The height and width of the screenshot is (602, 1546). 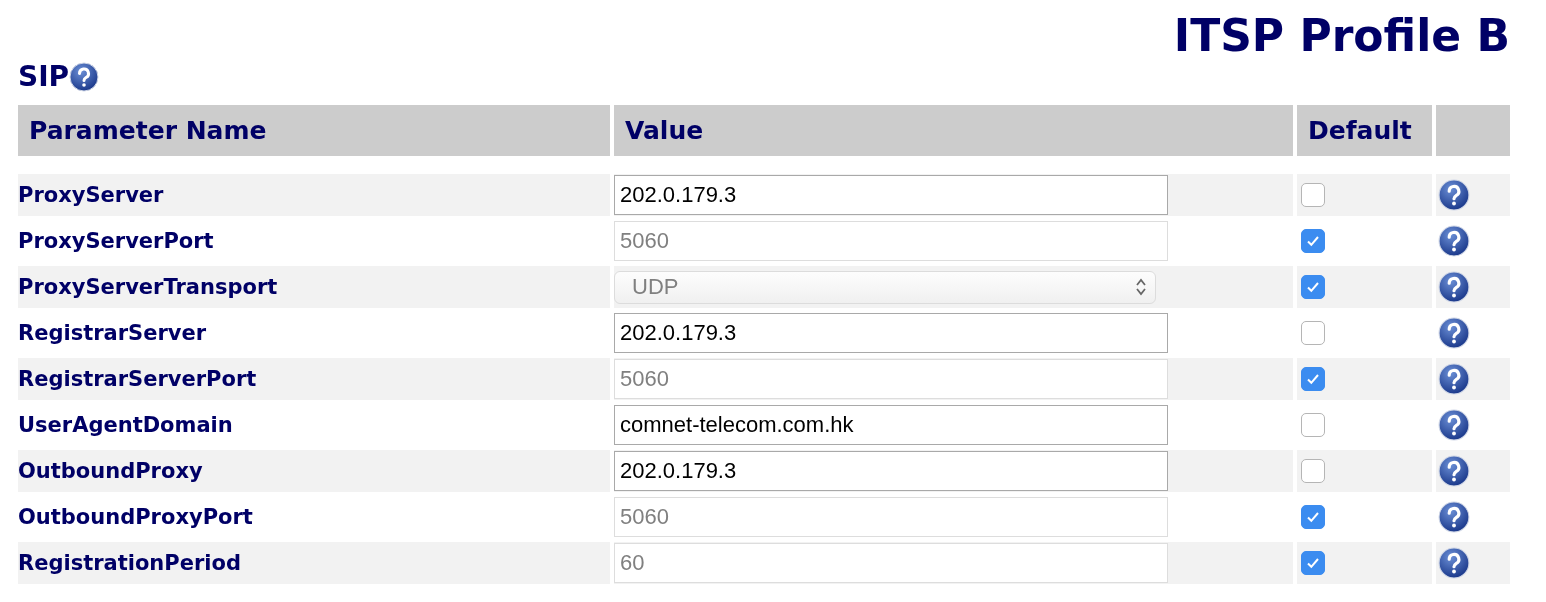 What do you see at coordinates (44, 77) in the screenshot?
I see `section-title: SIP` at bounding box center [44, 77].